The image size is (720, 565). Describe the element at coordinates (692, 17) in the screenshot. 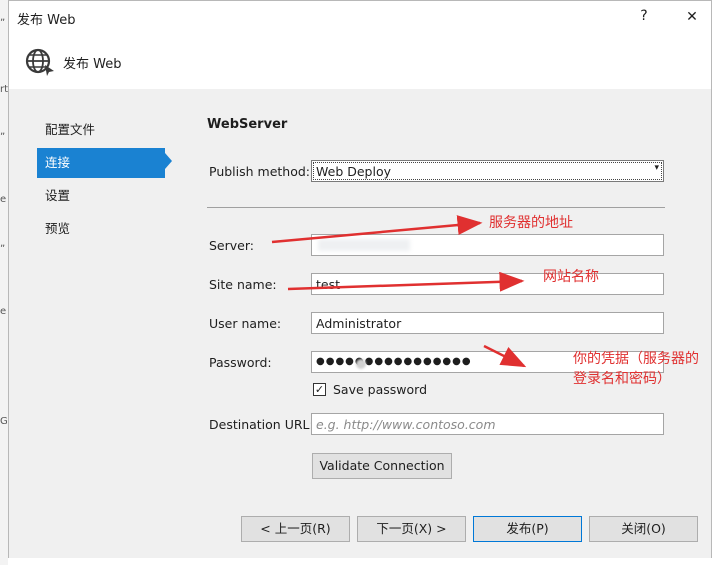

I see `close-button: ✕` at that location.